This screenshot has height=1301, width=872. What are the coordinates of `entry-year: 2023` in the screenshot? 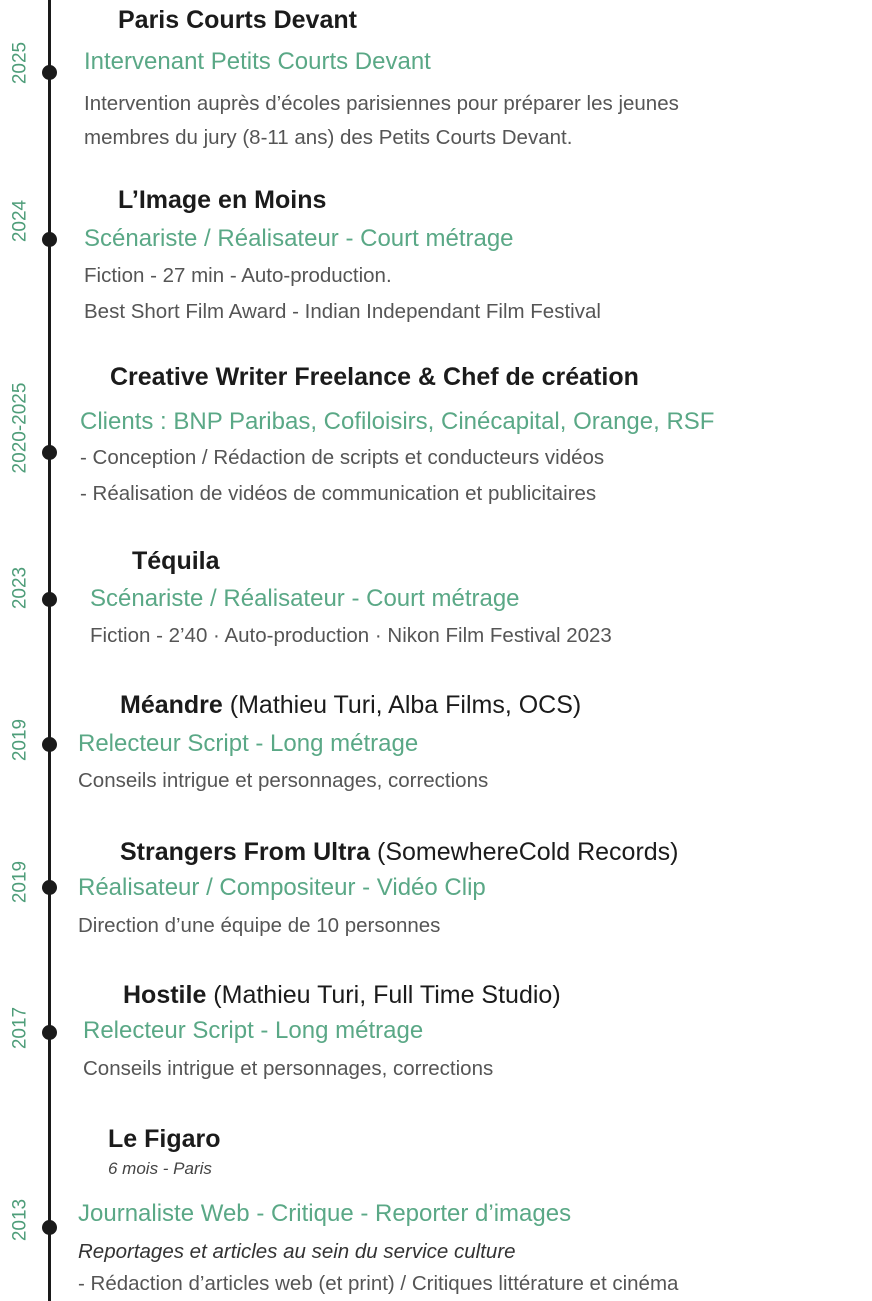 It's located at (20, 588).